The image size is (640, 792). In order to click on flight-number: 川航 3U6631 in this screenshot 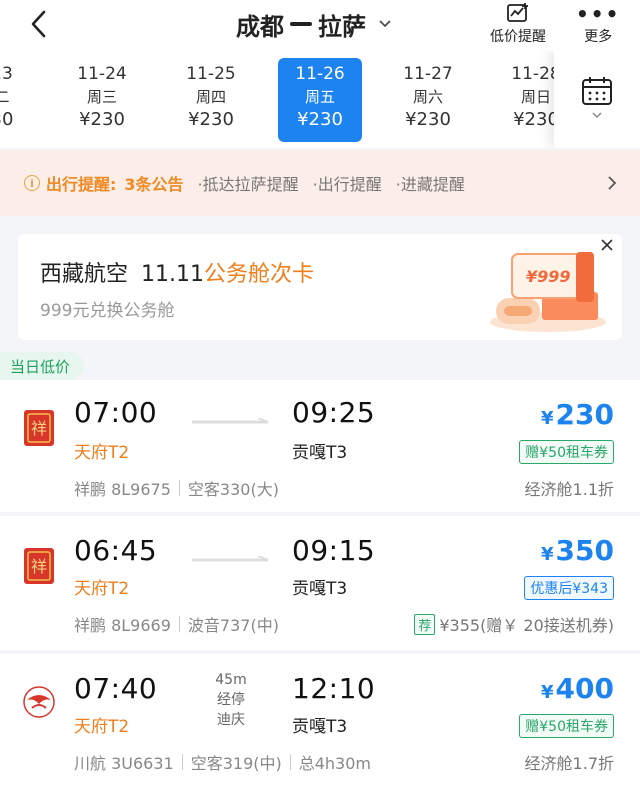, I will do `click(124, 763)`.